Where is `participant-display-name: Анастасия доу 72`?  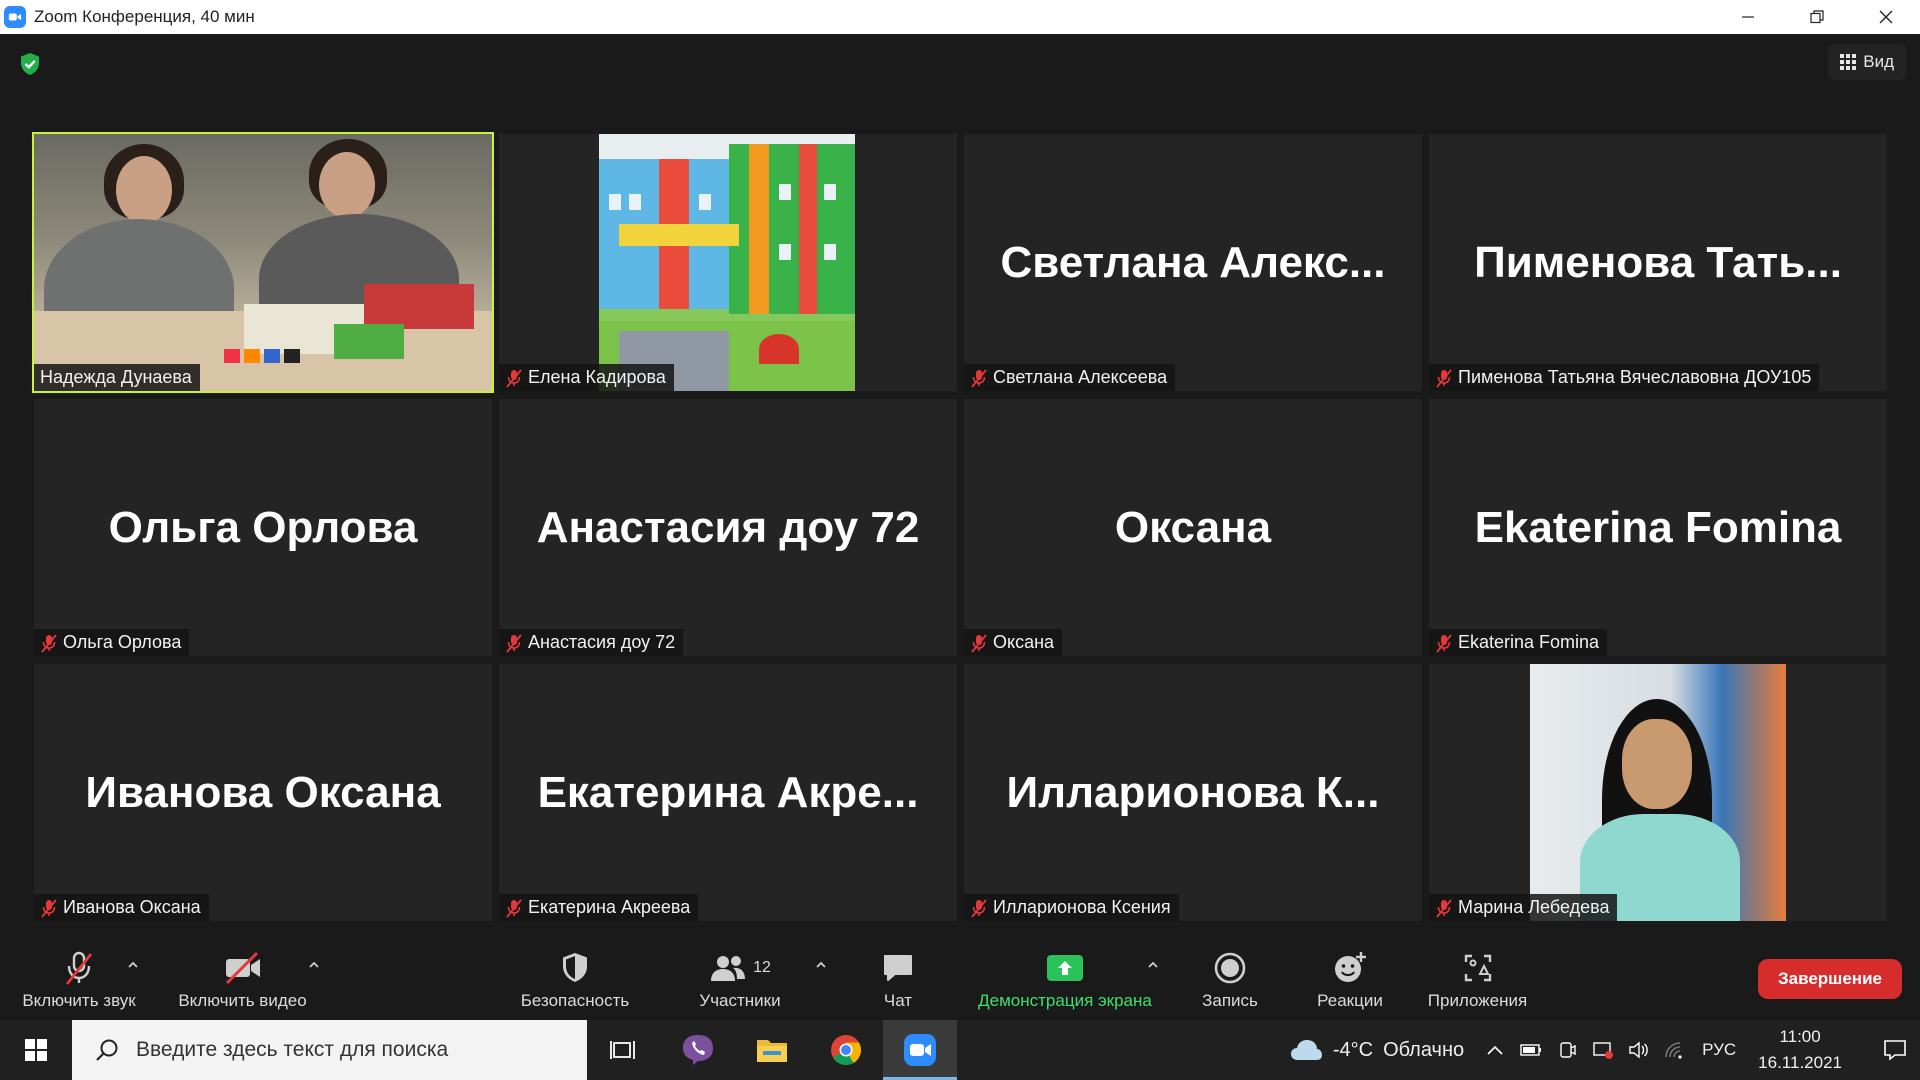
participant-display-name: Анастасия доу 72 is located at coordinates (728, 527).